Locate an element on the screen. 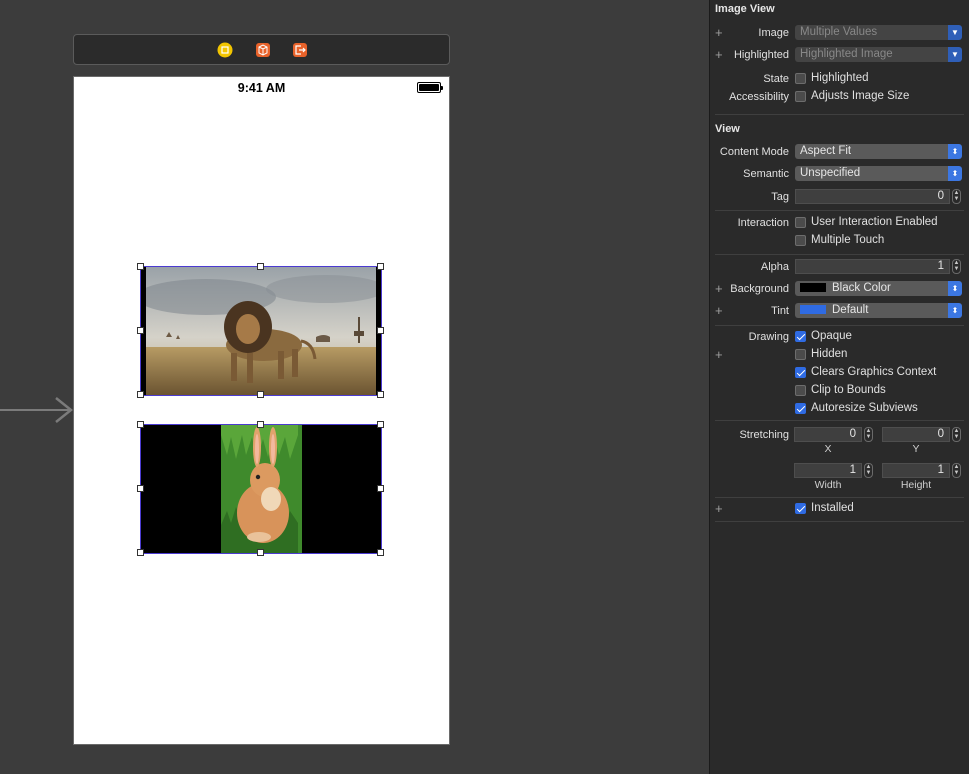 The width and height of the screenshot is (969, 774). image-plus-icon: + is located at coordinates (719, 32).